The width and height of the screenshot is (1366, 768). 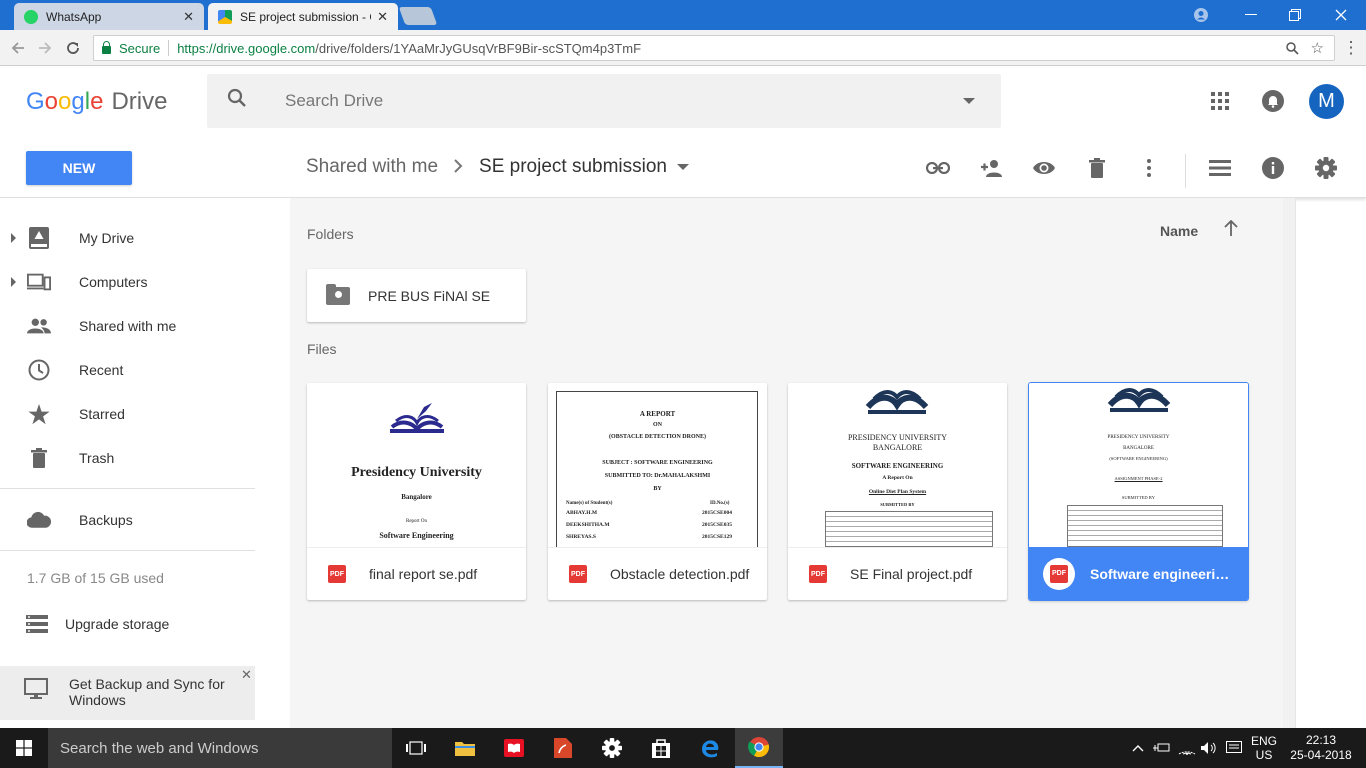 What do you see at coordinates (135, 414) in the screenshot?
I see `sidebar-item-starred: Starred` at bounding box center [135, 414].